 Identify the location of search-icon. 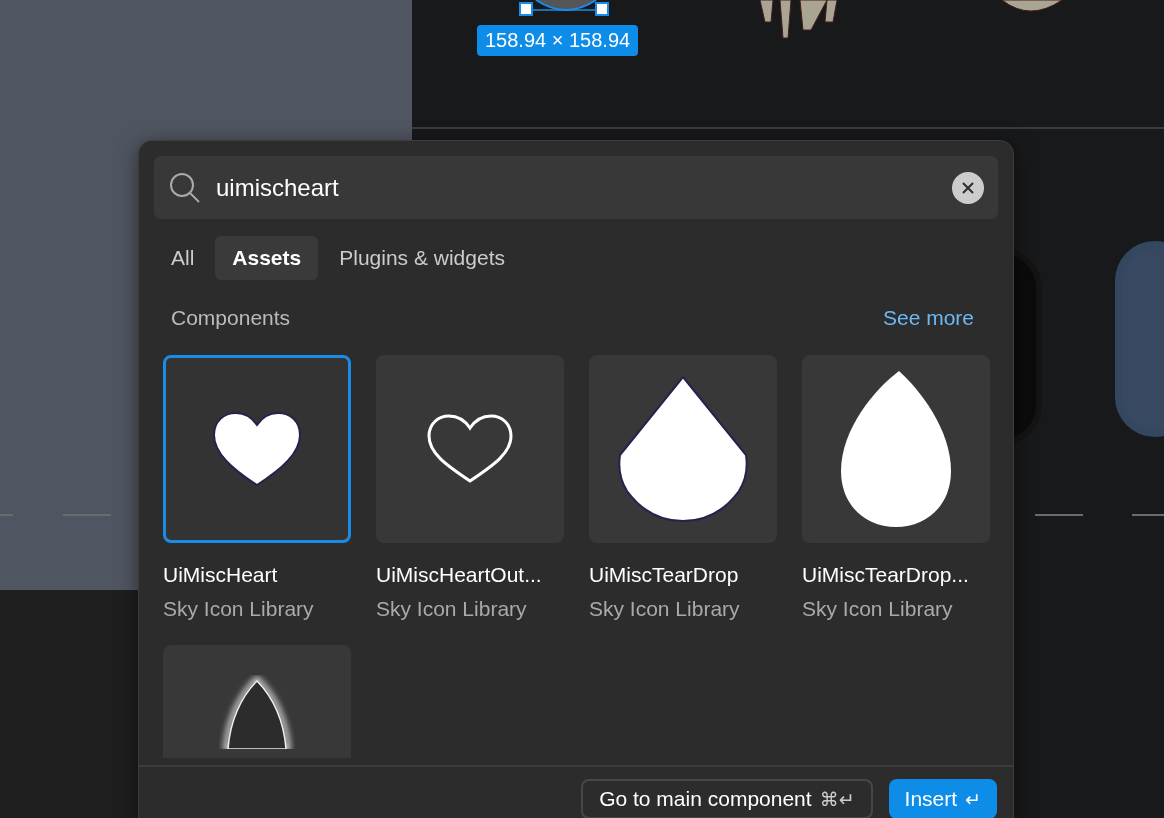
(185, 187).